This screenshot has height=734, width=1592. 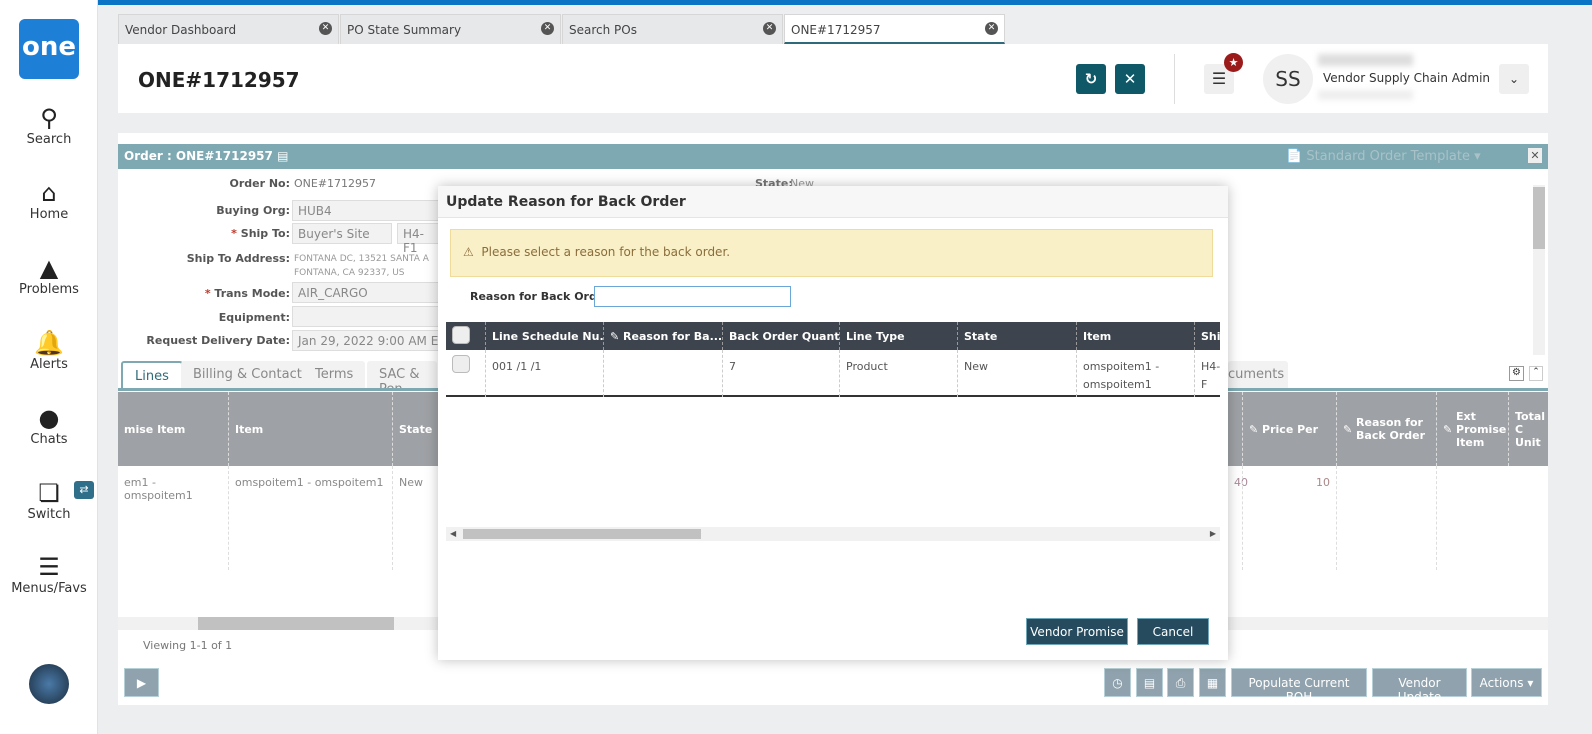 I want to click on table-cell: omspoitem1 - omspoitem1, so click(x=1135, y=373).